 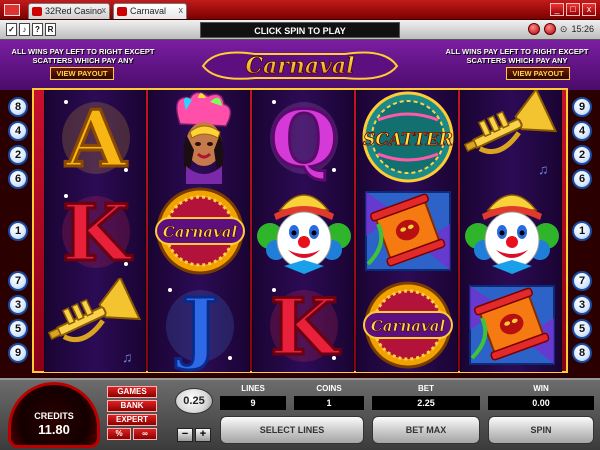 I want to click on credits-label: CREDITS, so click(x=54, y=416).